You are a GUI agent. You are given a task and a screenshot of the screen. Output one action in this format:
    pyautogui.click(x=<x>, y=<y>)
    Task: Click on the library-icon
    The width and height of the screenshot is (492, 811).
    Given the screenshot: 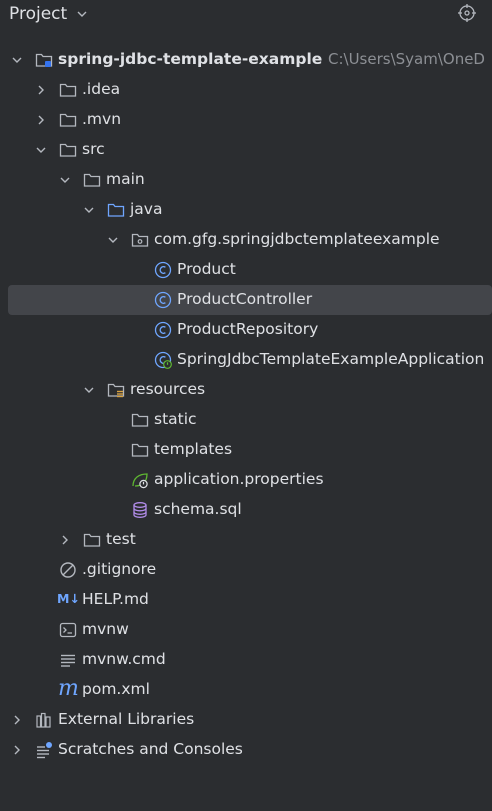 What is the action you would take?
    pyautogui.click(x=43, y=720)
    